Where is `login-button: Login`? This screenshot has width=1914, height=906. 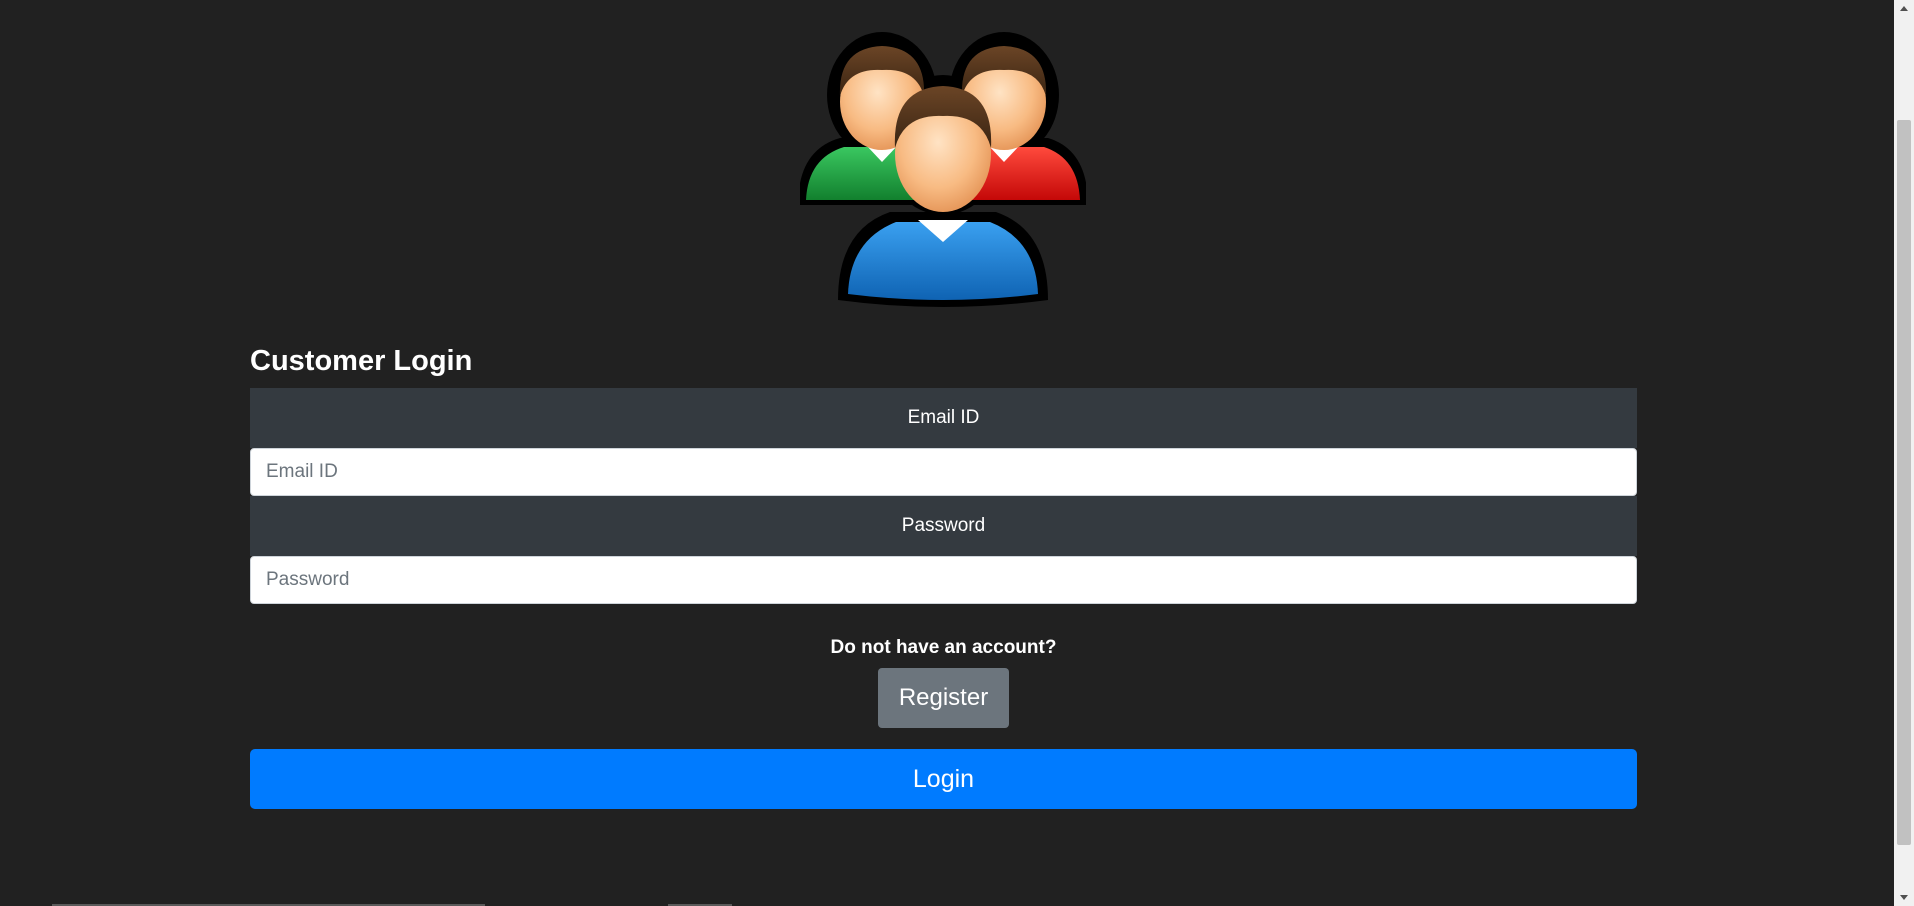 login-button: Login is located at coordinates (943, 779).